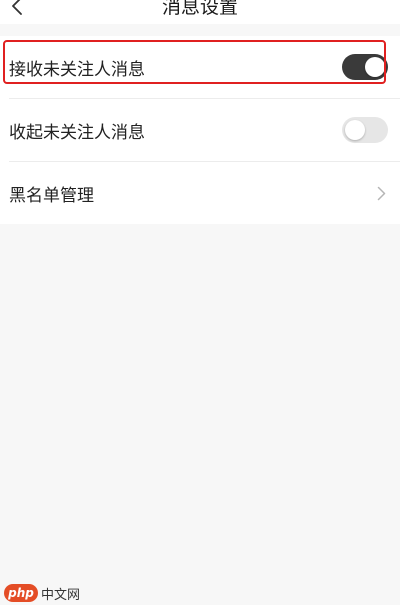  What do you see at coordinates (200, 193) in the screenshot?
I see `setting-row-blacklist: 黑名单管理` at bounding box center [200, 193].